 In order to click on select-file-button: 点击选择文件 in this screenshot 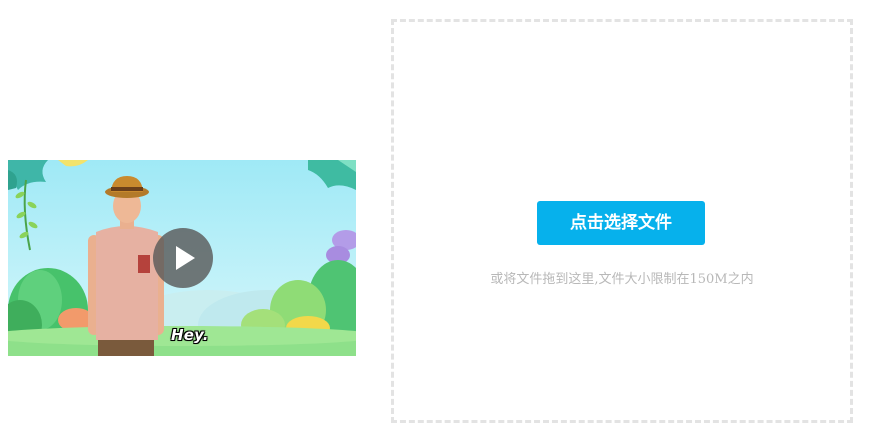, I will do `click(621, 223)`.